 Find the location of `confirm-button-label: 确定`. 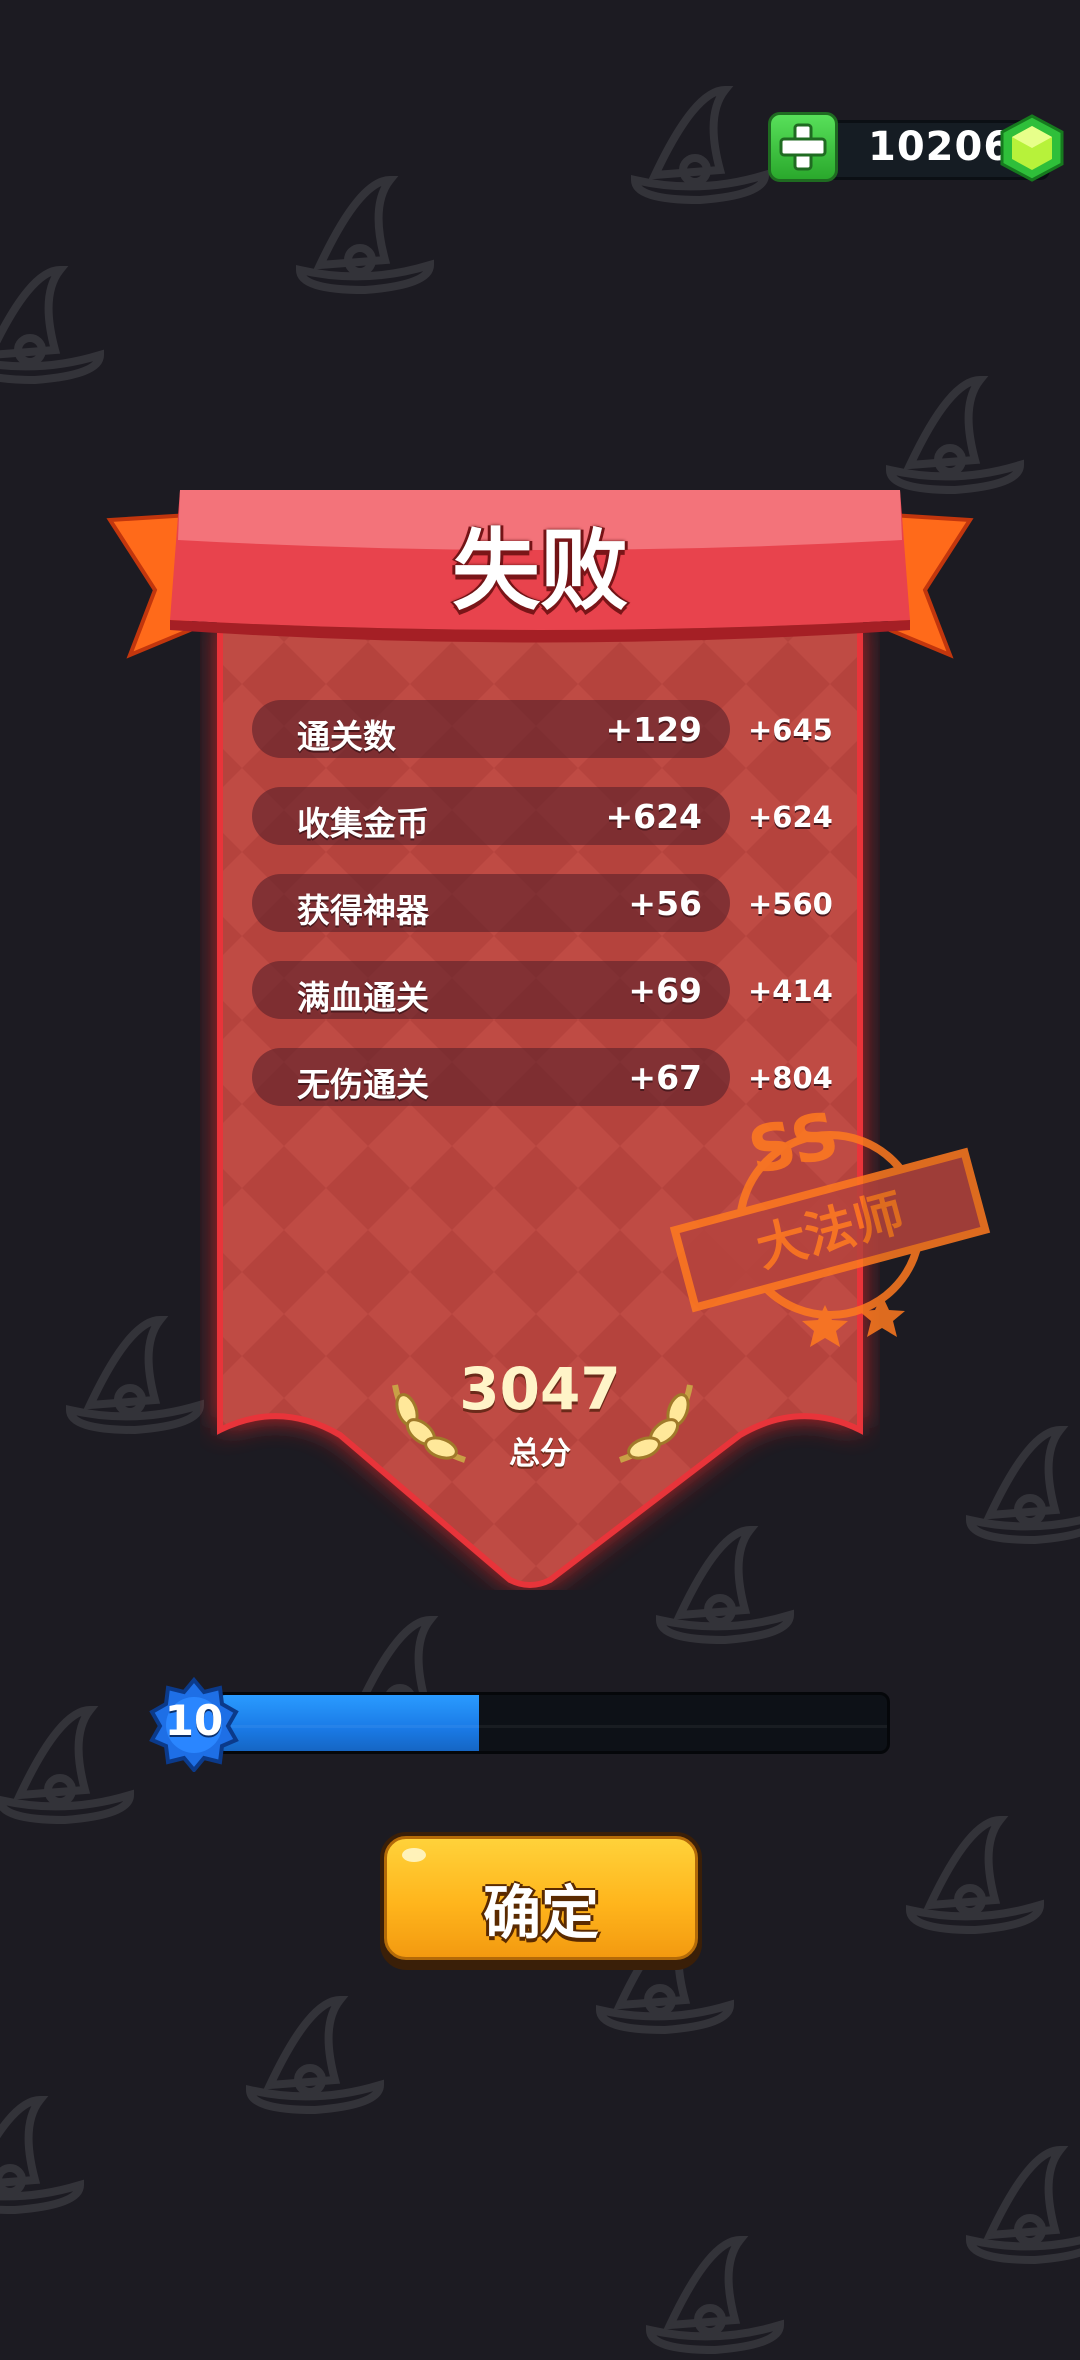

confirm-button-label: 确定 is located at coordinates (540, 1913).